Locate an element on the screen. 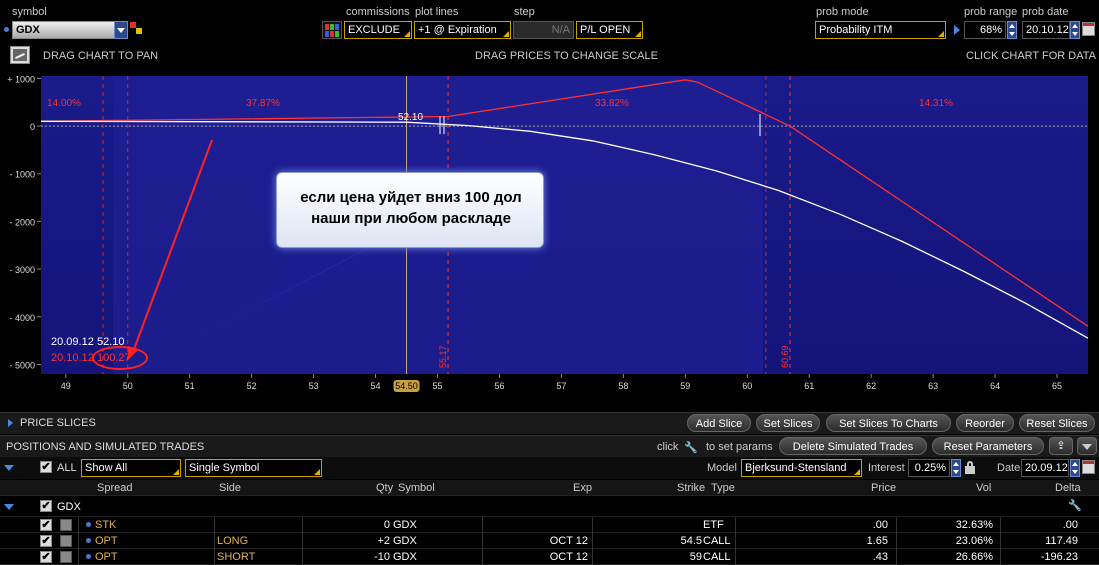 This screenshot has height=565, width=1099. col-strike: Strike is located at coordinates (691, 488).